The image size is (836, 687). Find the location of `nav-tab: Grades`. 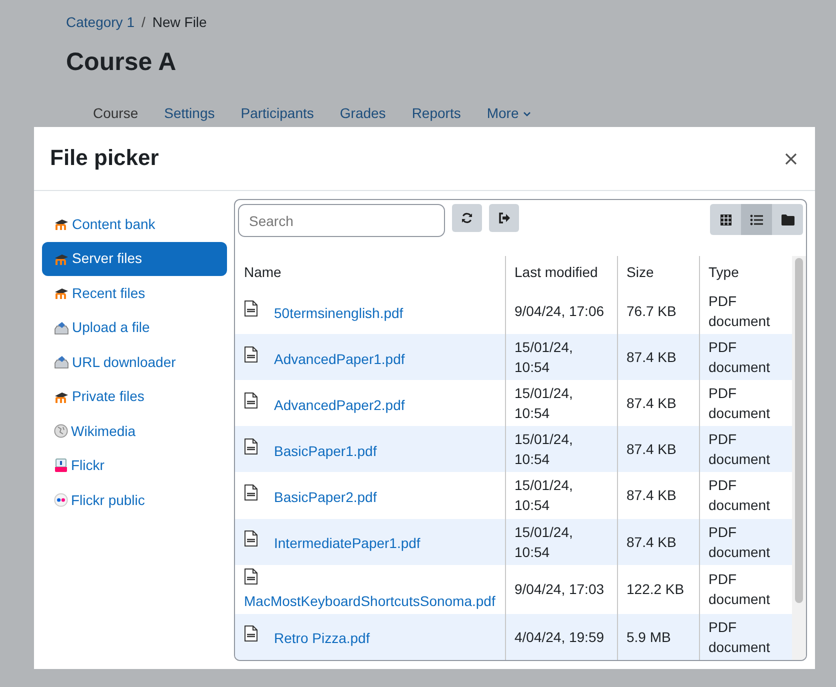

nav-tab: Grades is located at coordinates (362, 113).